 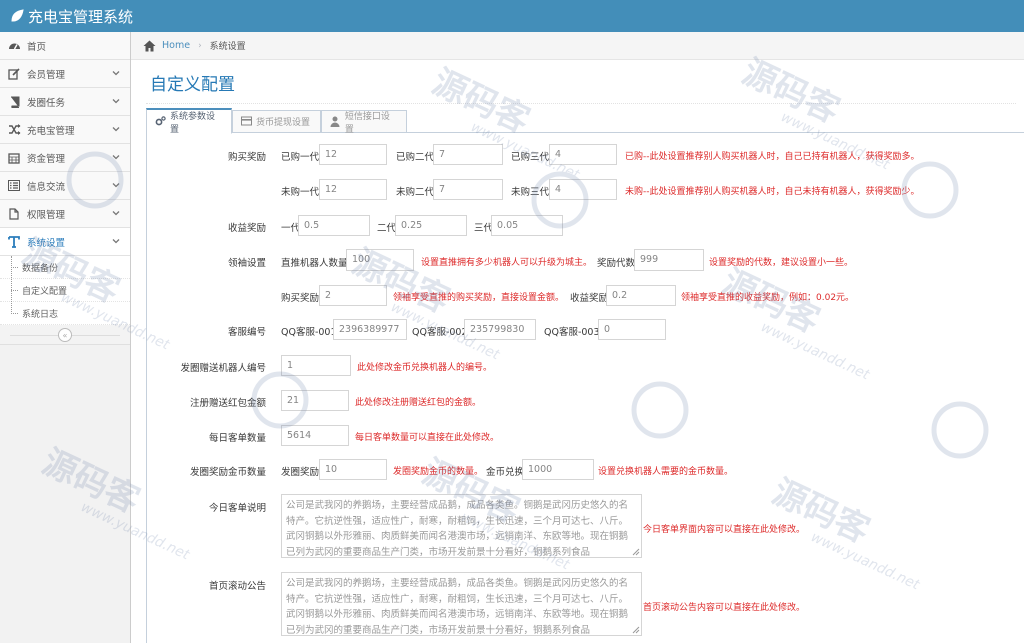 What do you see at coordinates (65, 158) in the screenshot?
I see `sidebar-item-funds: 资金管理` at bounding box center [65, 158].